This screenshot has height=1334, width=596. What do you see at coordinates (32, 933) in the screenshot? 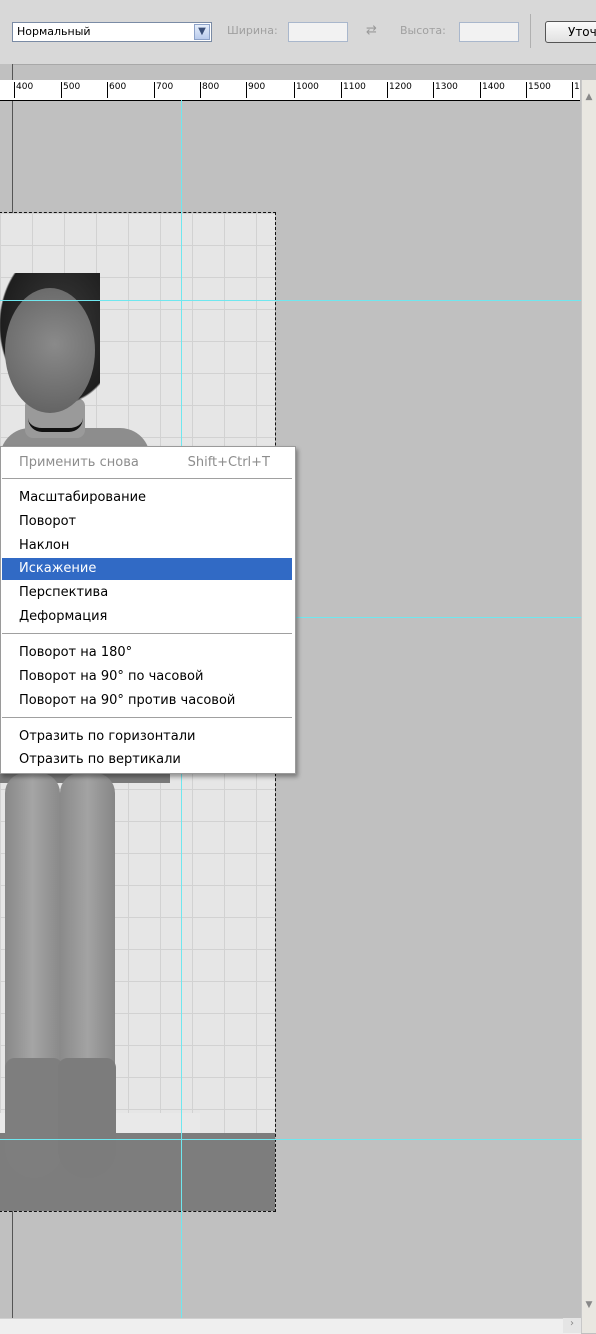
I see `figure-left-leg` at bounding box center [32, 933].